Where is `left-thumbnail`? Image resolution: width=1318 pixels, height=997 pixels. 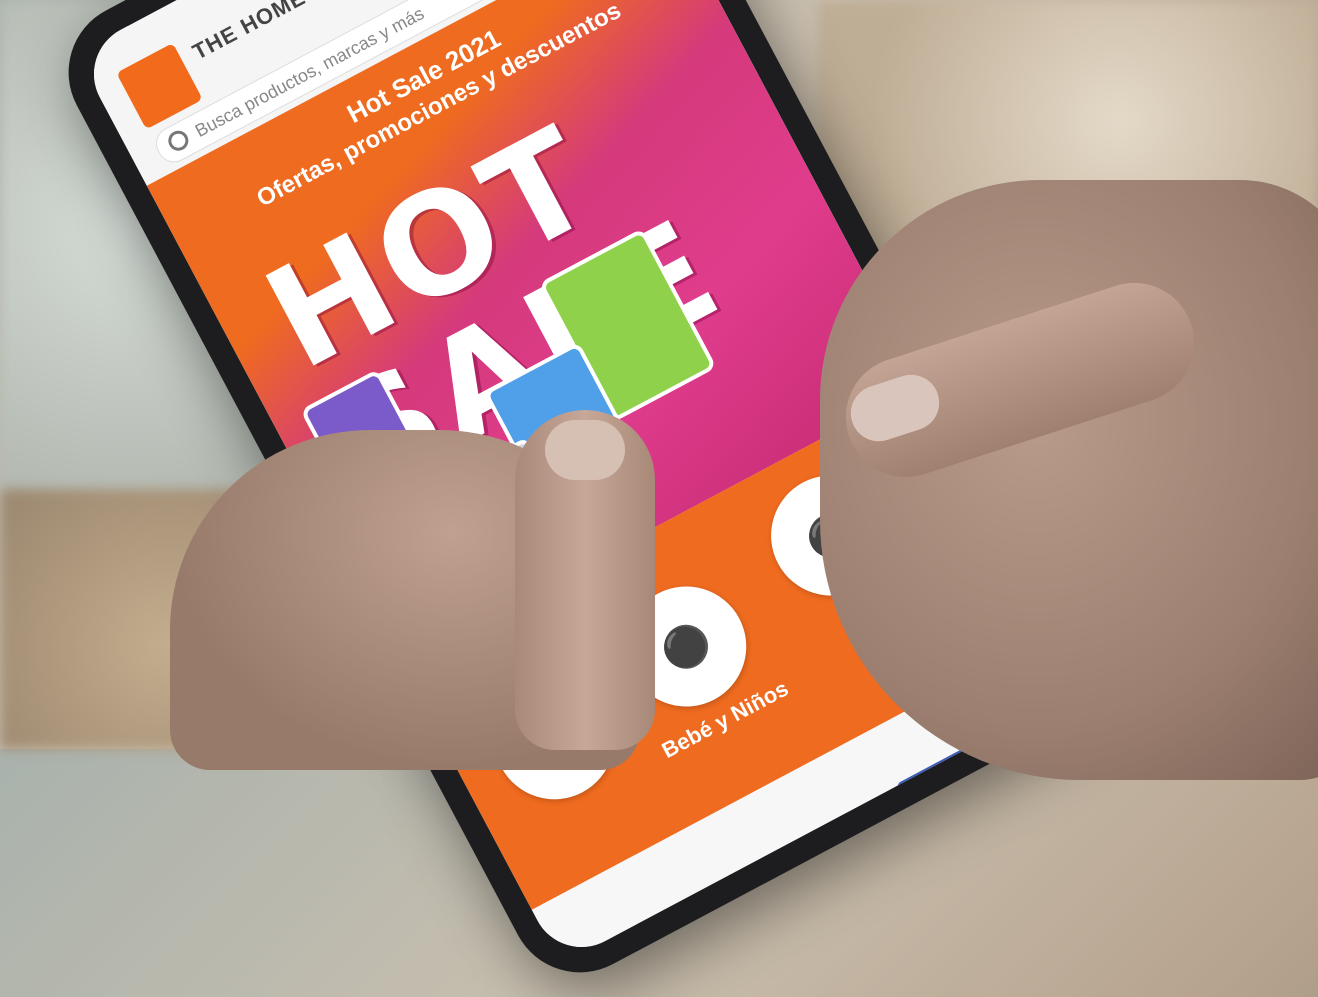
left-thumbnail is located at coordinates (585, 450).